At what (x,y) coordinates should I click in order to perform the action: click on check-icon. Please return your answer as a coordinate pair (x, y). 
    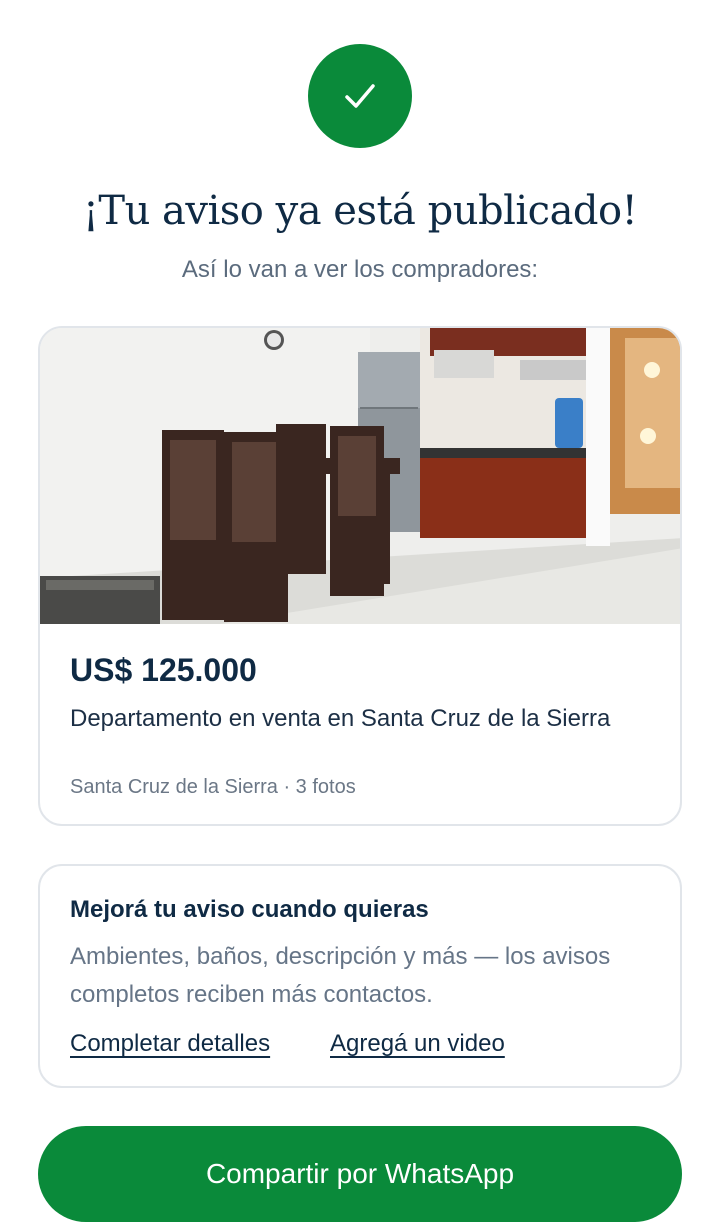
    Looking at the image, I should click on (360, 96).